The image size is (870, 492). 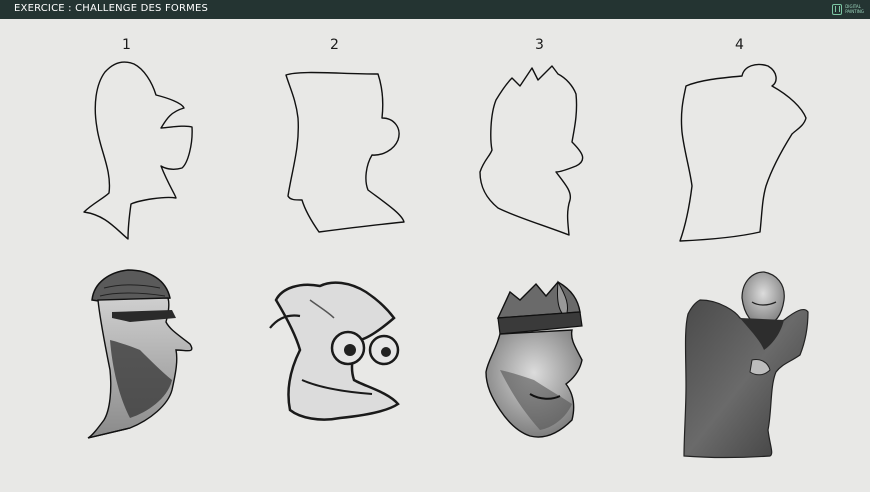 I want to click on character-3-illustration, so click(x=534, y=359).